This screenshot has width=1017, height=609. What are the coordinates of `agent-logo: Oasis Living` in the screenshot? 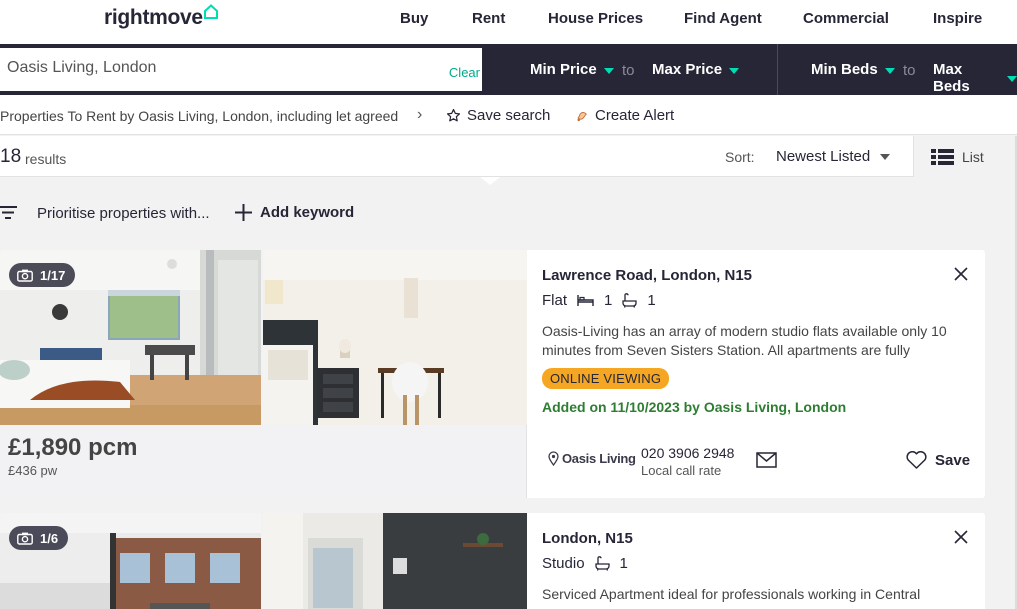 It's located at (592, 458).